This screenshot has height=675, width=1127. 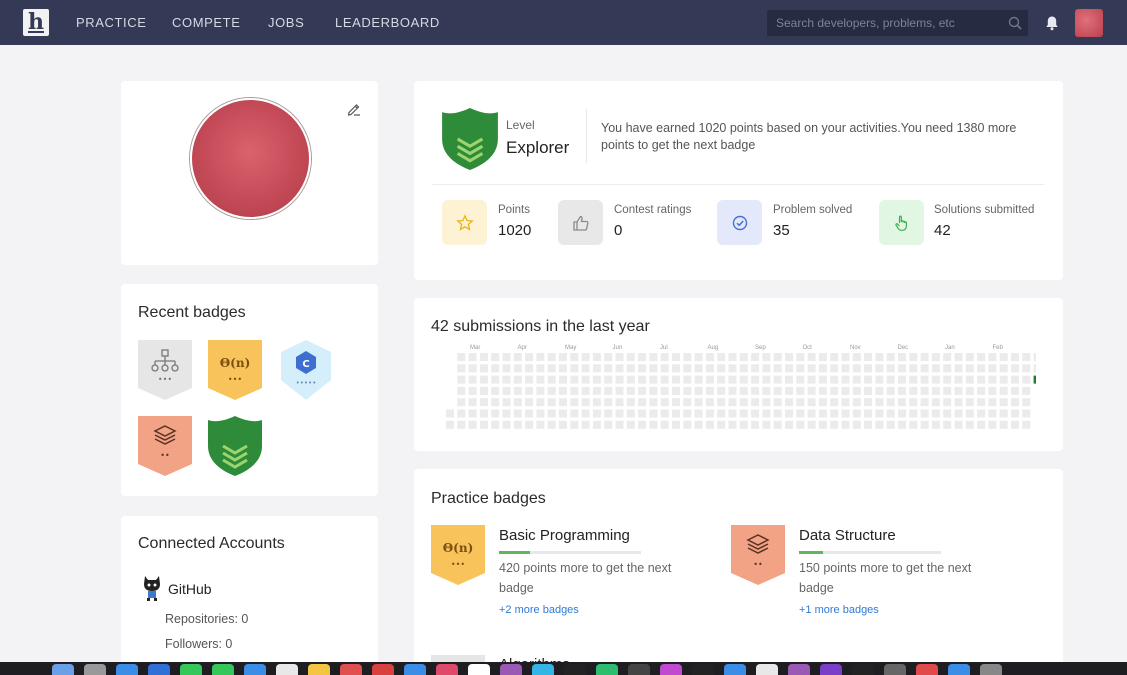 I want to click on hackerearth-logo: h, so click(x=36, y=22).